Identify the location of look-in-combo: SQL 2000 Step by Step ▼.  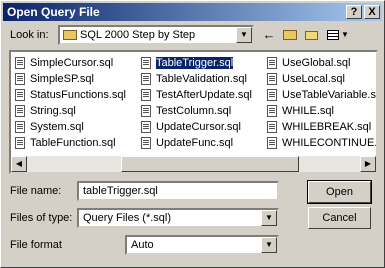
(156, 35).